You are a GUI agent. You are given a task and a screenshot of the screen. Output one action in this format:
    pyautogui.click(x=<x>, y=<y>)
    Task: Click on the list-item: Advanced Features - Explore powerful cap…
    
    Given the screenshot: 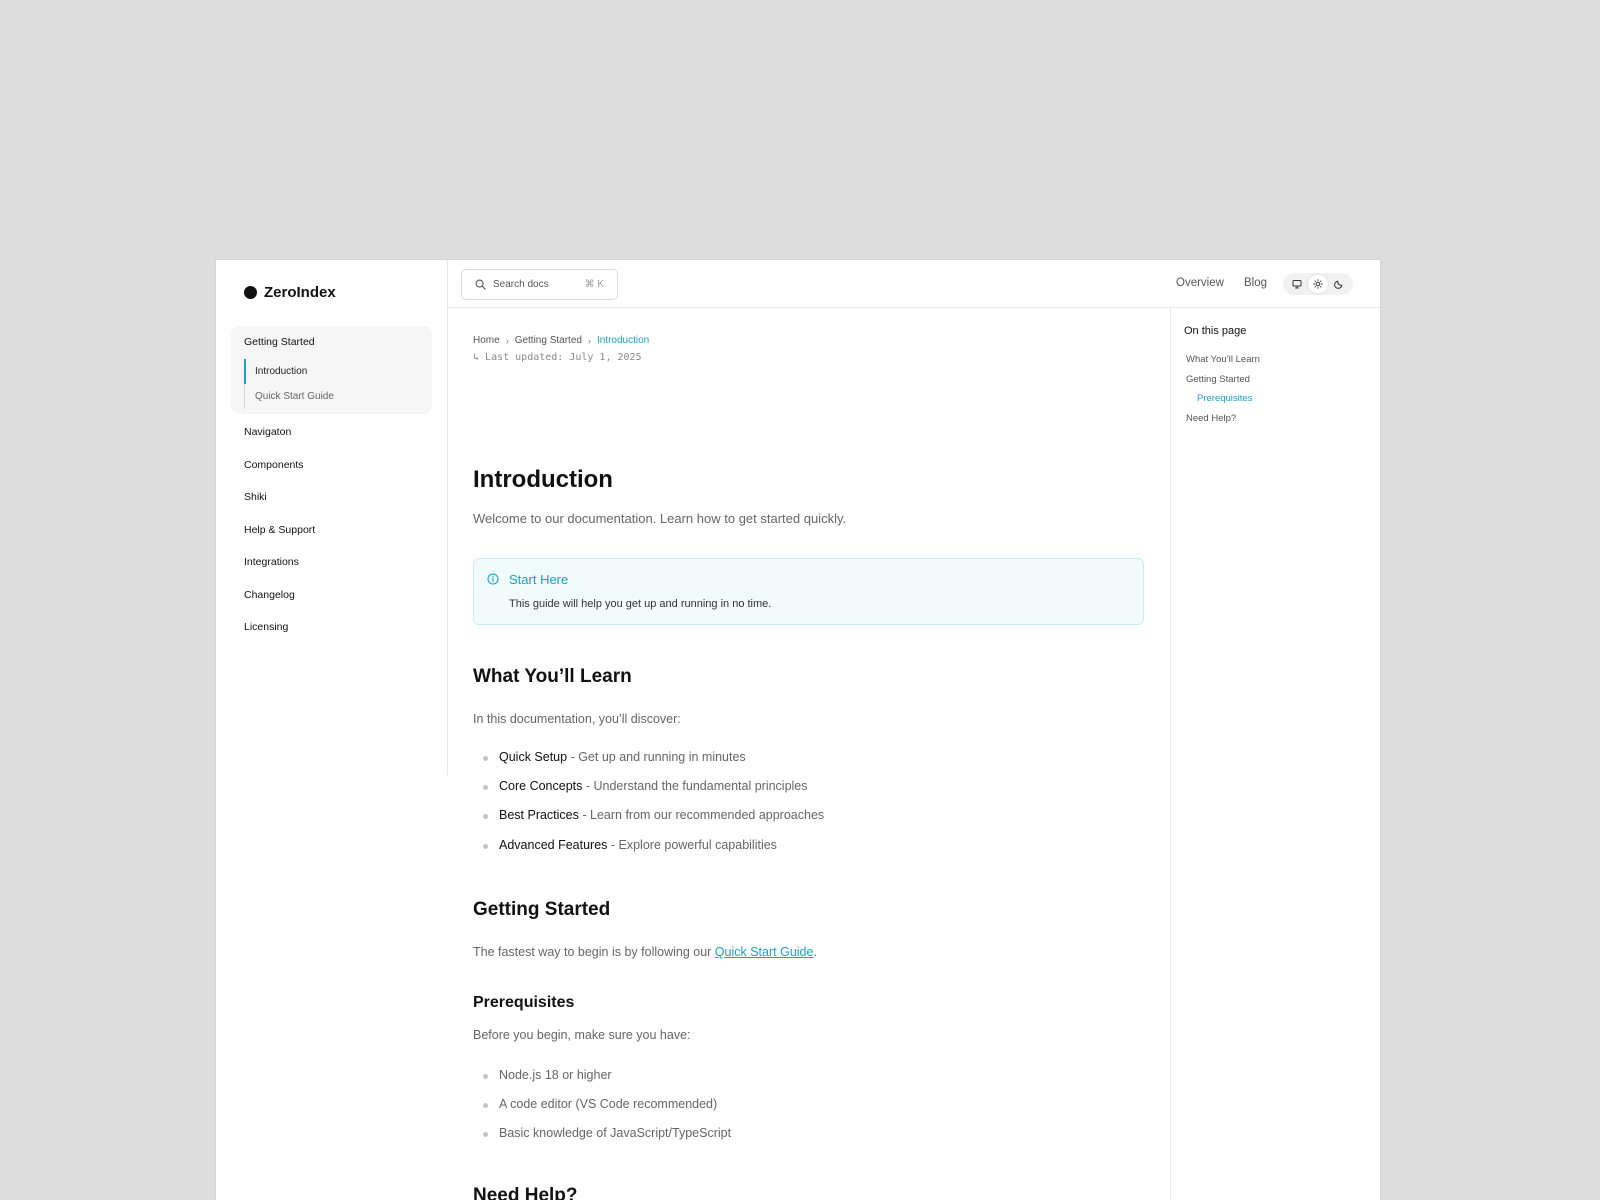 What is the action you would take?
    pyautogui.click(x=653, y=852)
    